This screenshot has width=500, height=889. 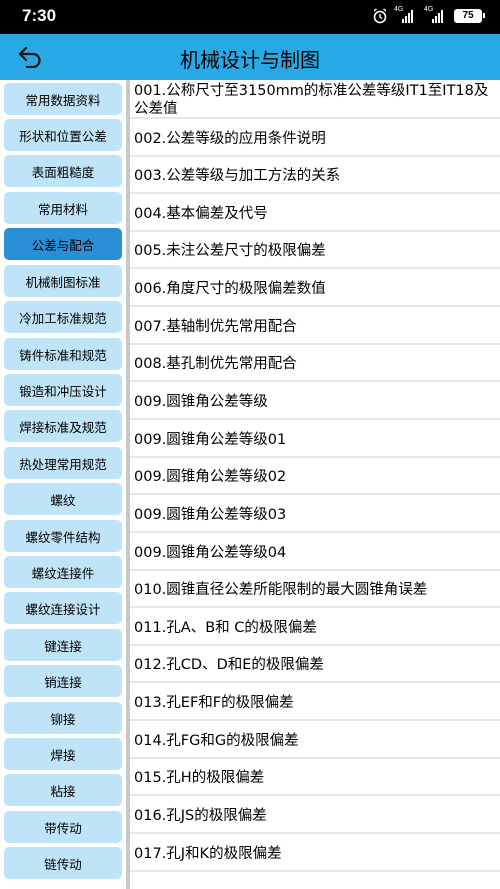 What do you see at coordinates (63, 99) in the screenshot?
I see `sidebar-item: 常用数据资料` at bounding box center [63, 99].